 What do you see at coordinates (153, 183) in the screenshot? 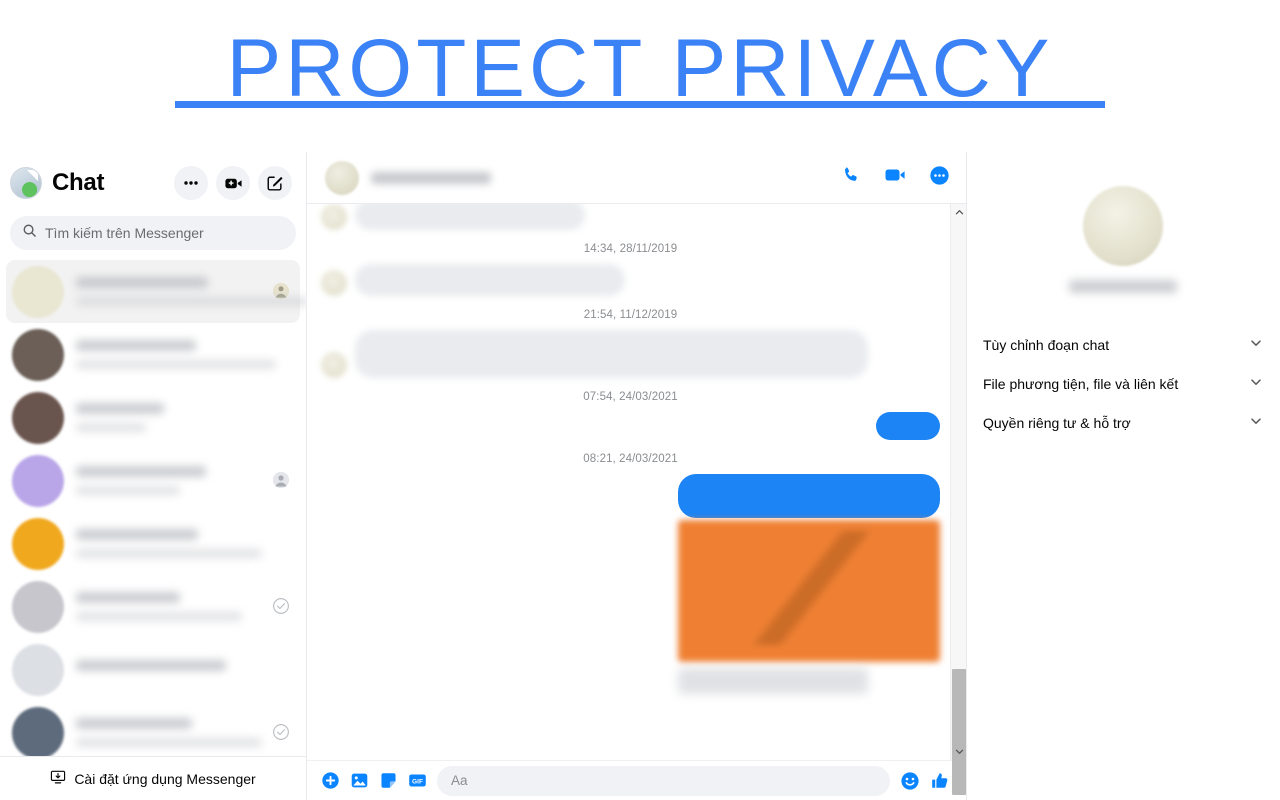
I see `sidebar-header: Chat` at bounding box center [153, 183].